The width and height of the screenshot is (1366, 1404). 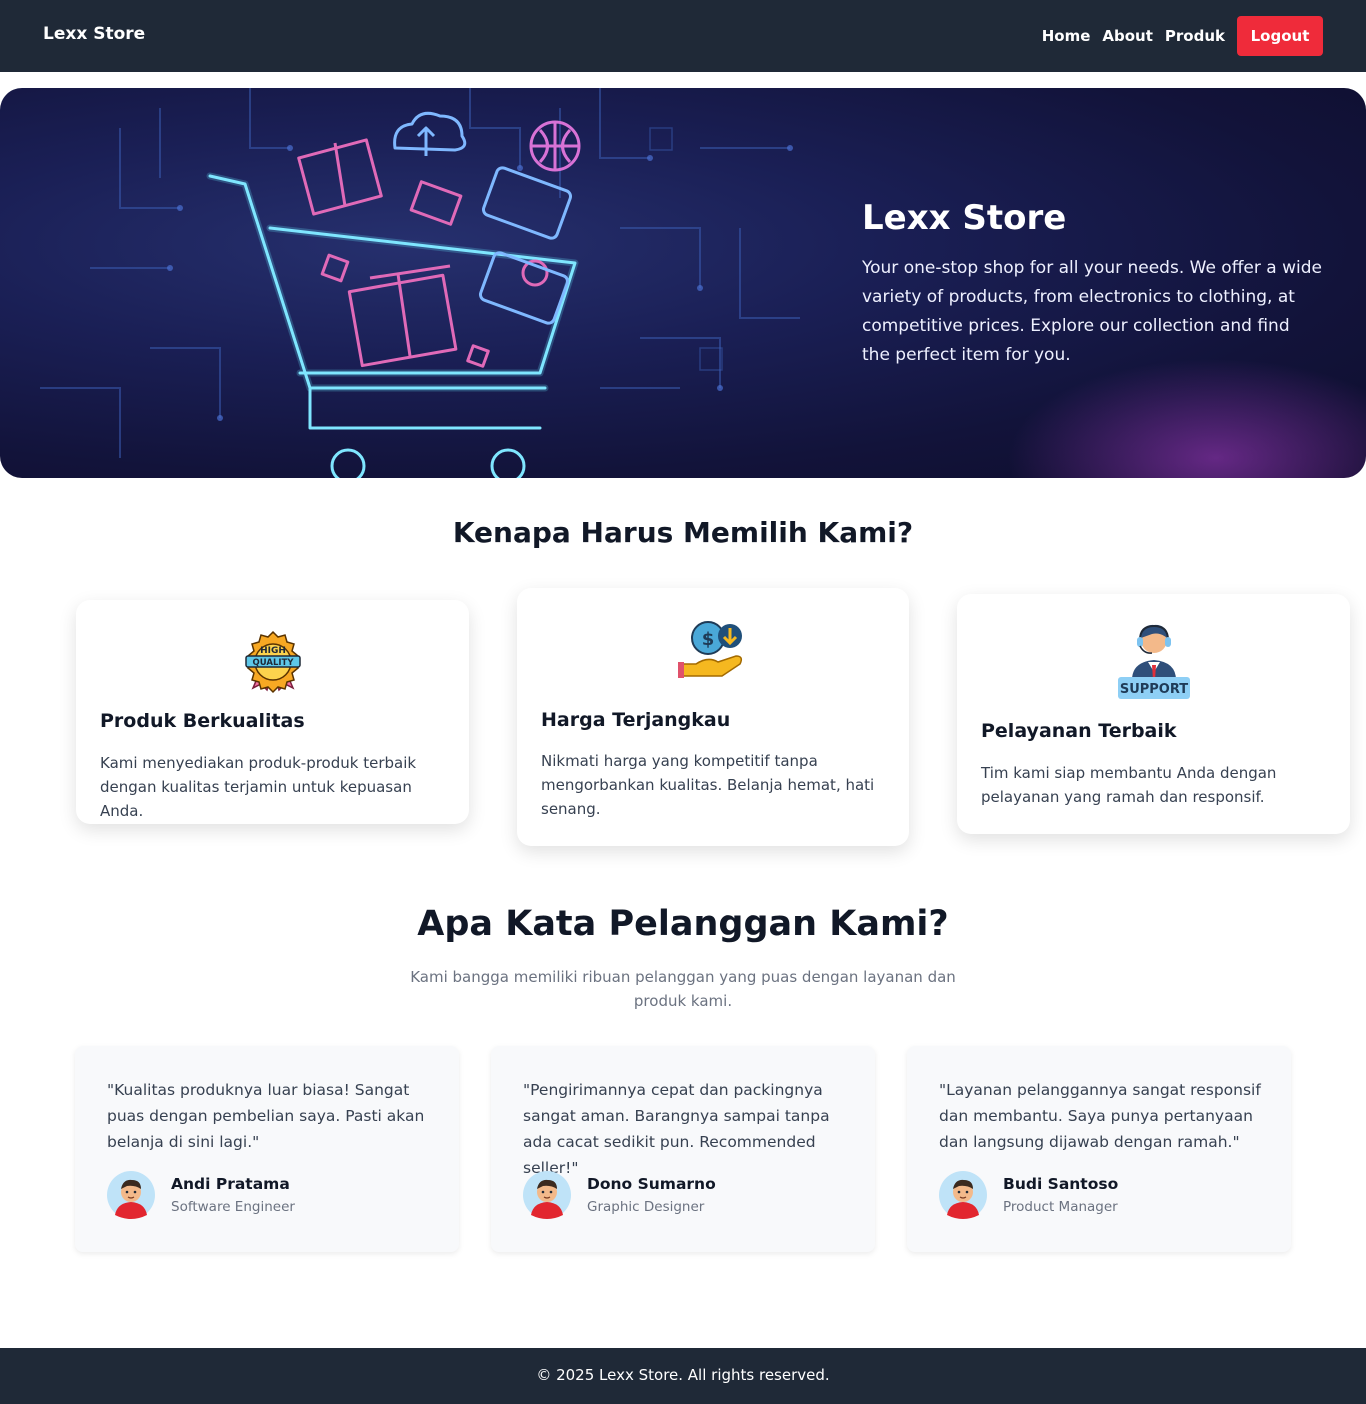 I want to click on testimonial-name: Budi Santoso, so click(x=1061, y=1184).